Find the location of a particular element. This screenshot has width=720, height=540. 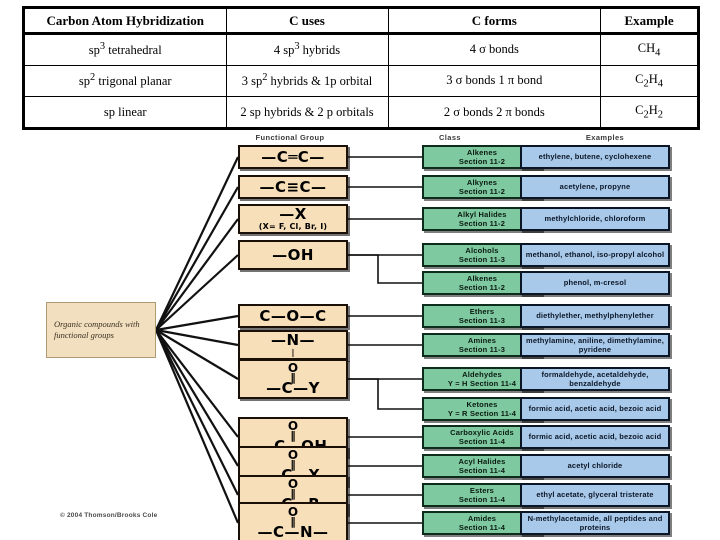

examples-text: phenol, m-cresol is located at coordinates (595, 283).